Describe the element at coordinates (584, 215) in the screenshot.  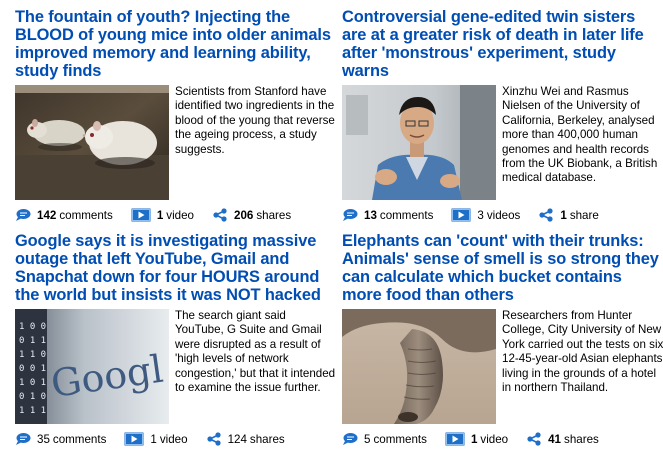
I see `shares-label: share` at that location.